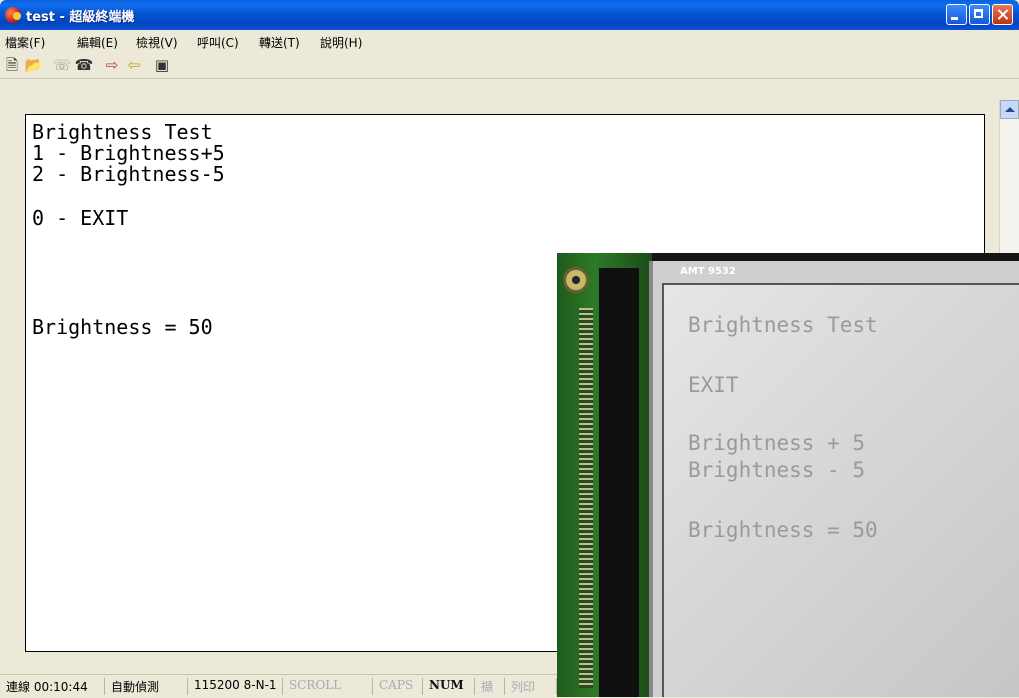  Describe the element at coordinates (157, 42) in the screenshot. I see `menu-view: 檢視(V)` at that location.